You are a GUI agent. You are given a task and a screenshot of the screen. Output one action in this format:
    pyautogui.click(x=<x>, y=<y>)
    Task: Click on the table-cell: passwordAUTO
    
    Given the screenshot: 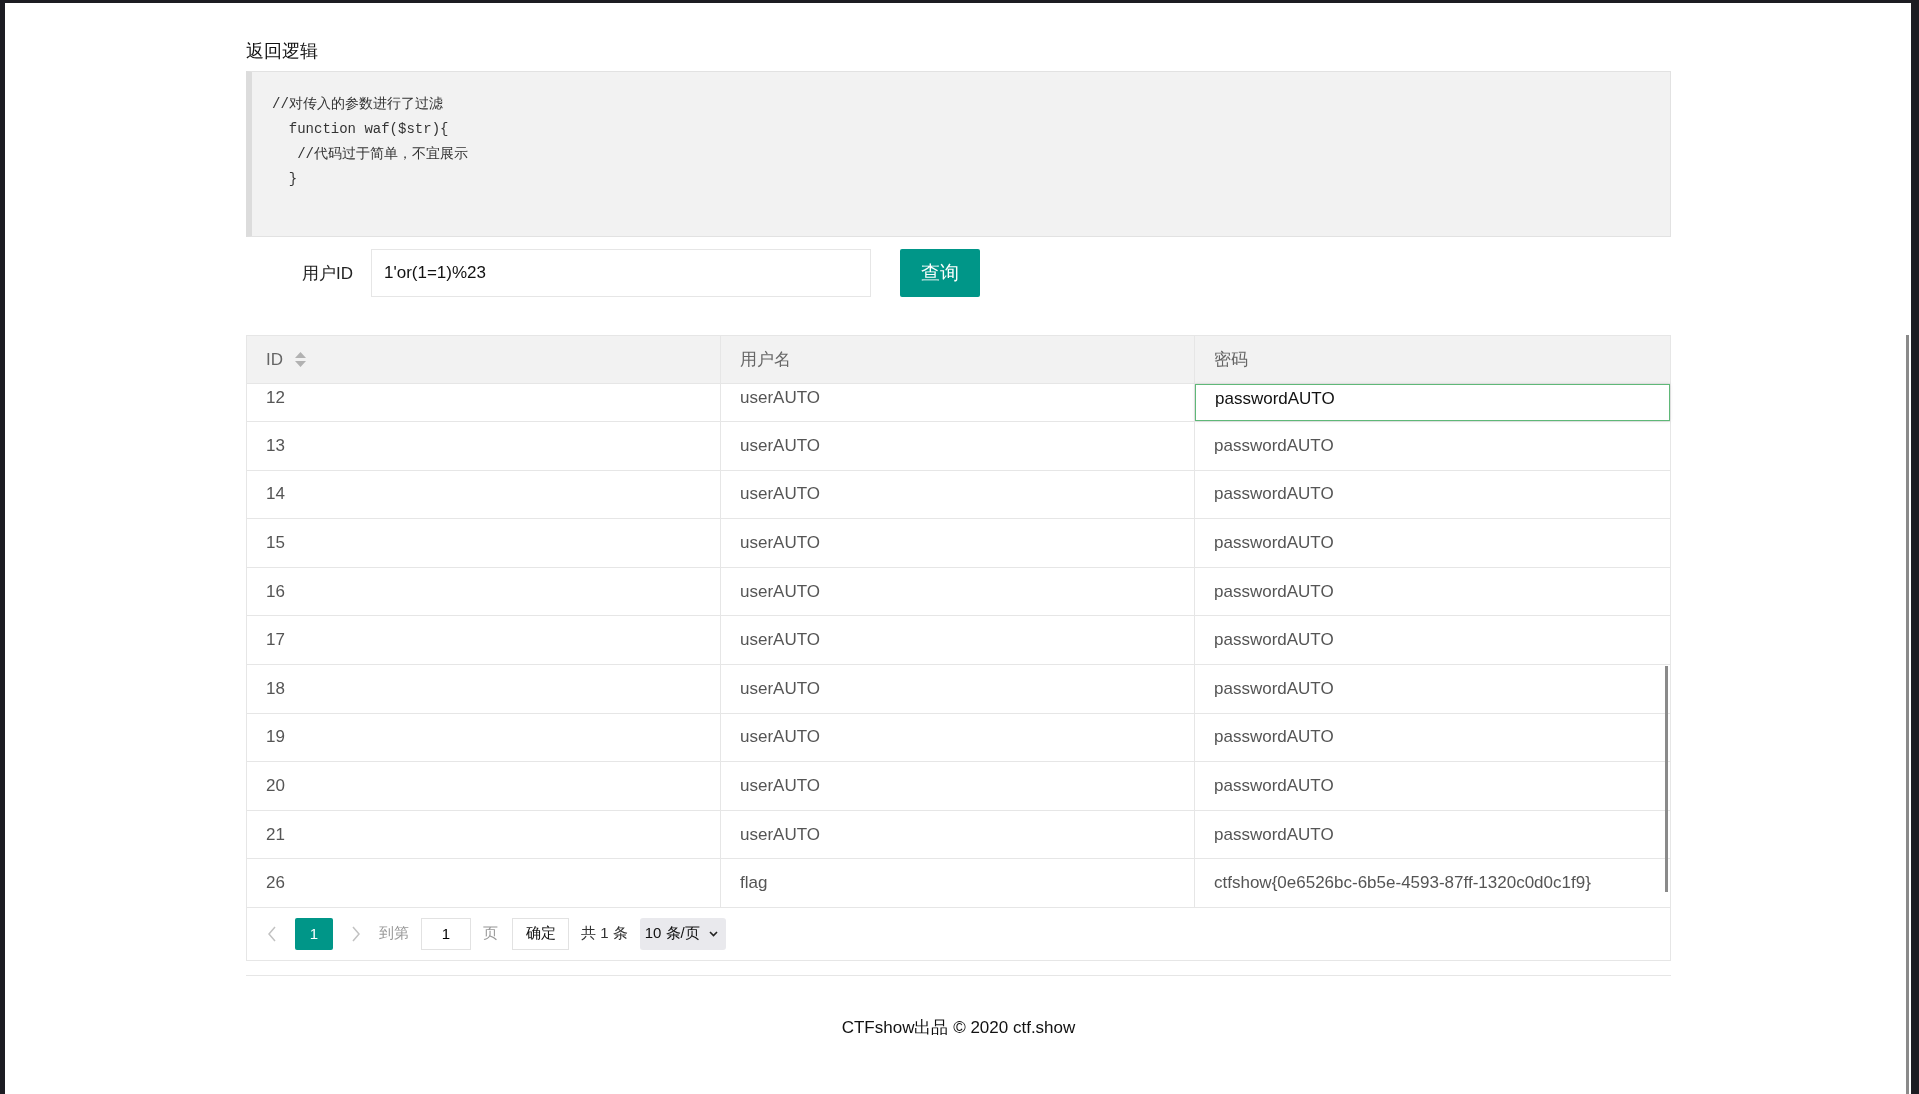 What is the action you would take?
    pyautogui.click(x=1432, y=402)
    